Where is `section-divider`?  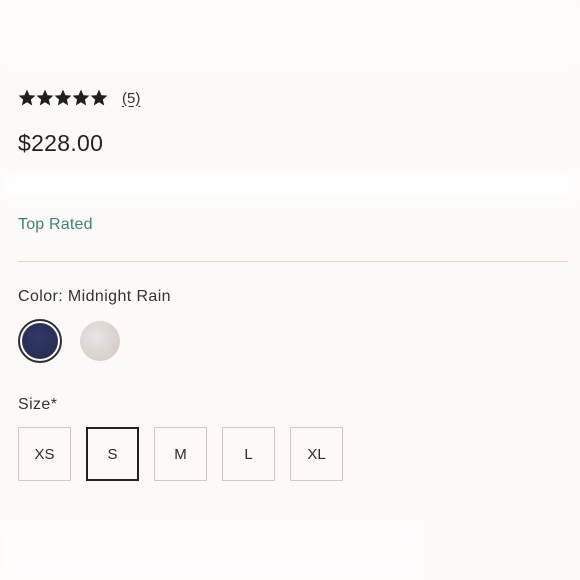 section-divider is located at coordinates (293, 261).